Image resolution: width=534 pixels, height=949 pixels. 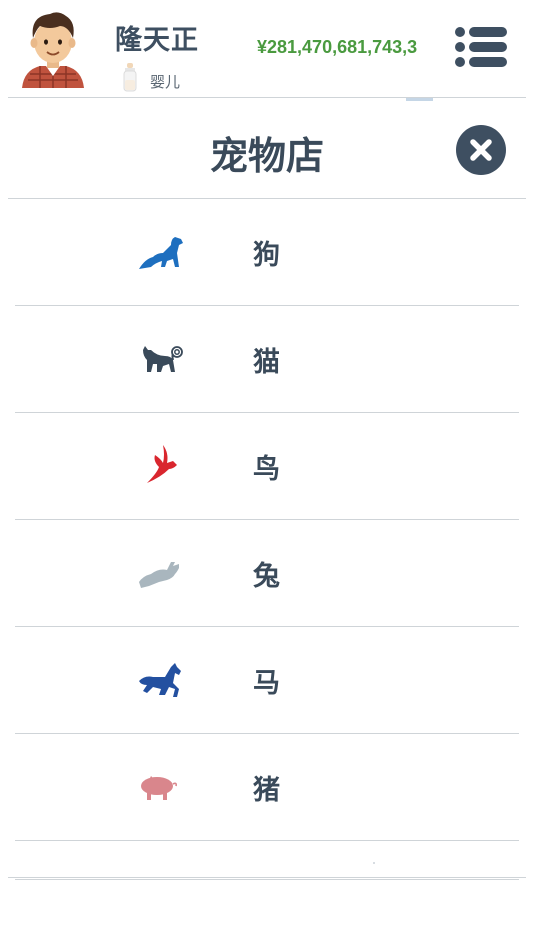 I want to click on pet-item-horse: 马, so click(x=267, y=680).